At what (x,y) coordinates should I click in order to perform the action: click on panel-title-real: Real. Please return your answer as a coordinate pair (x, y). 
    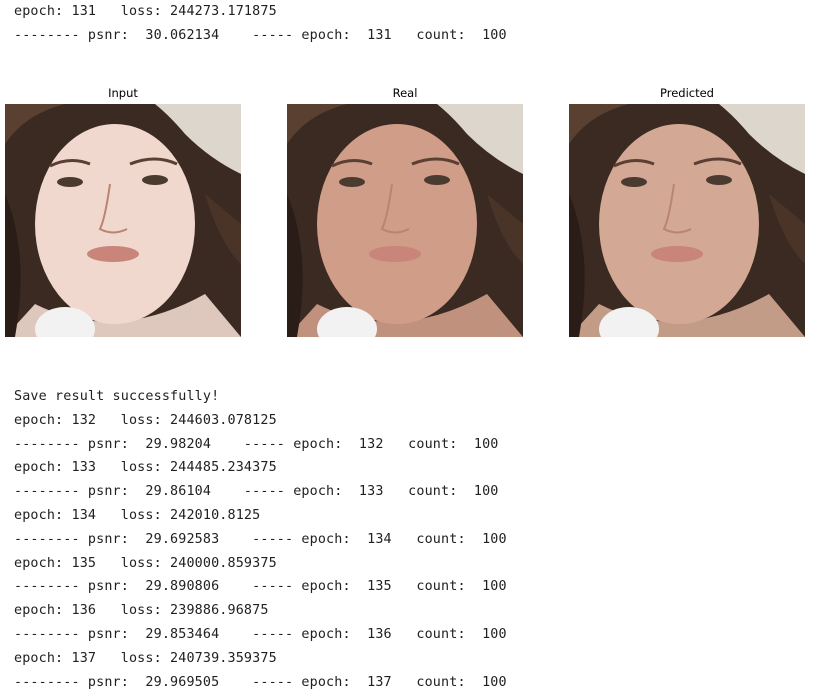
    Looking at the image, I should click on (405, 93).